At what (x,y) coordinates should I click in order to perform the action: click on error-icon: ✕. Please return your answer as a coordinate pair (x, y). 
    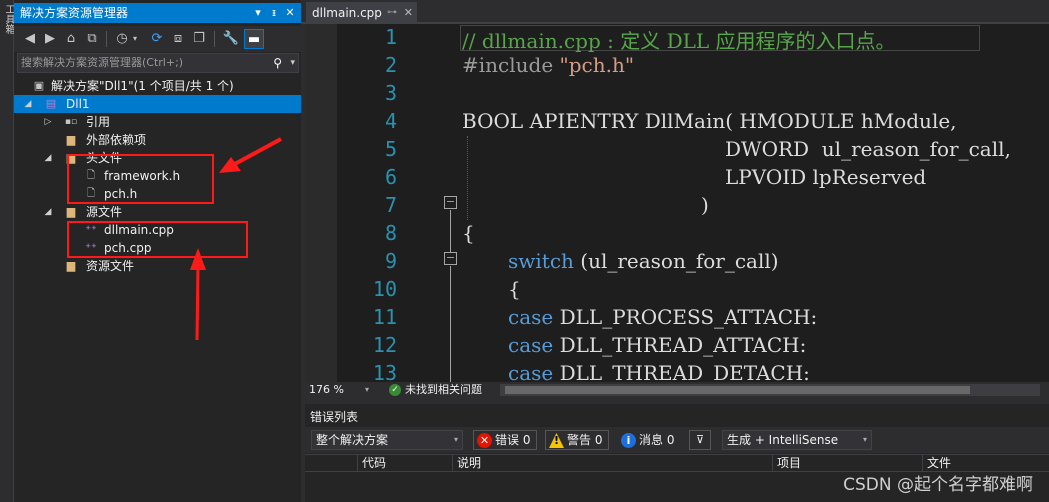
    Looking at the image, I should click on (484, 440).